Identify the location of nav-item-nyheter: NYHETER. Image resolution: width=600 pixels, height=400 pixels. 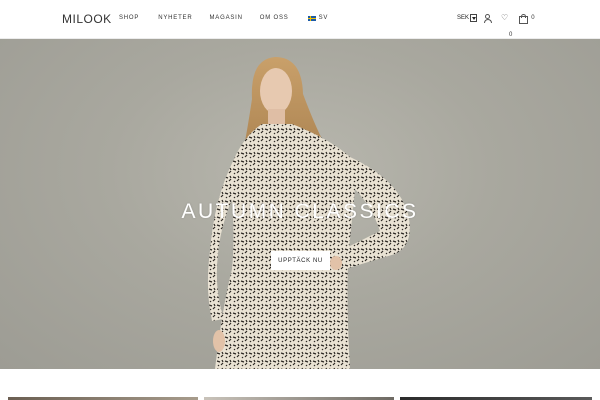
(175, 18).